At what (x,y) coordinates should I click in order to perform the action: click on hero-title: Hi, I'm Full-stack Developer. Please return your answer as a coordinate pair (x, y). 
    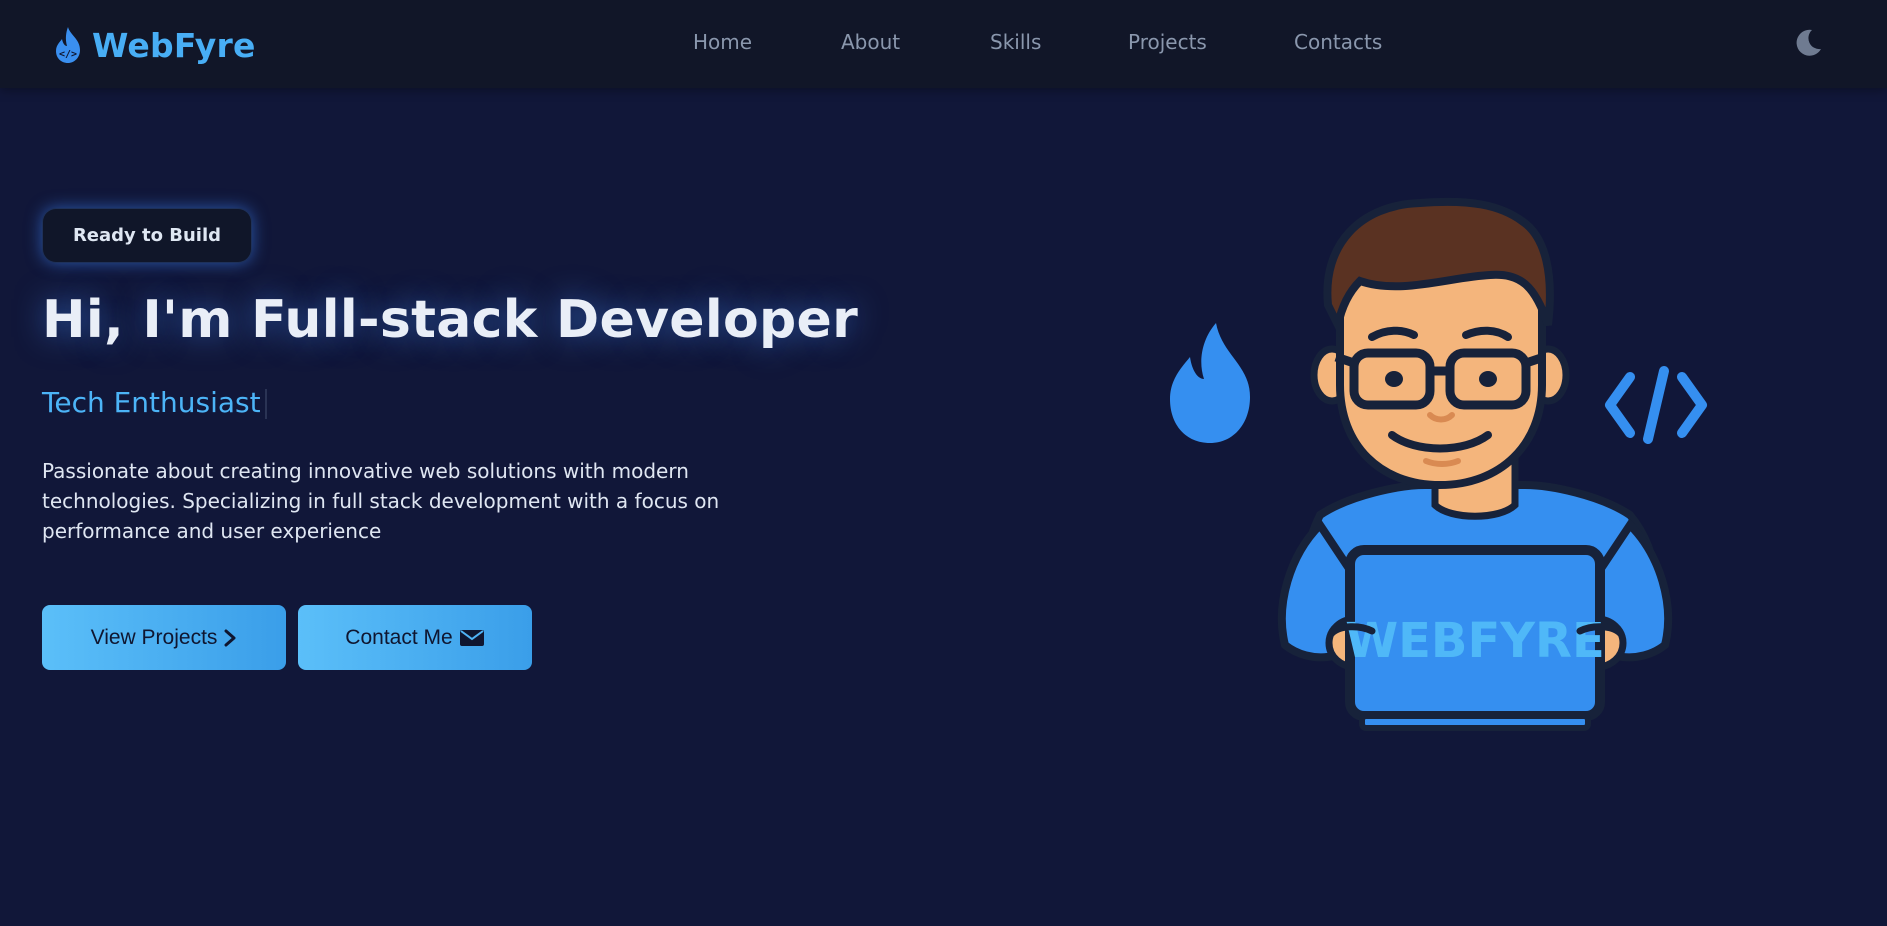
    Looking at the image, I should click on (450, 320).